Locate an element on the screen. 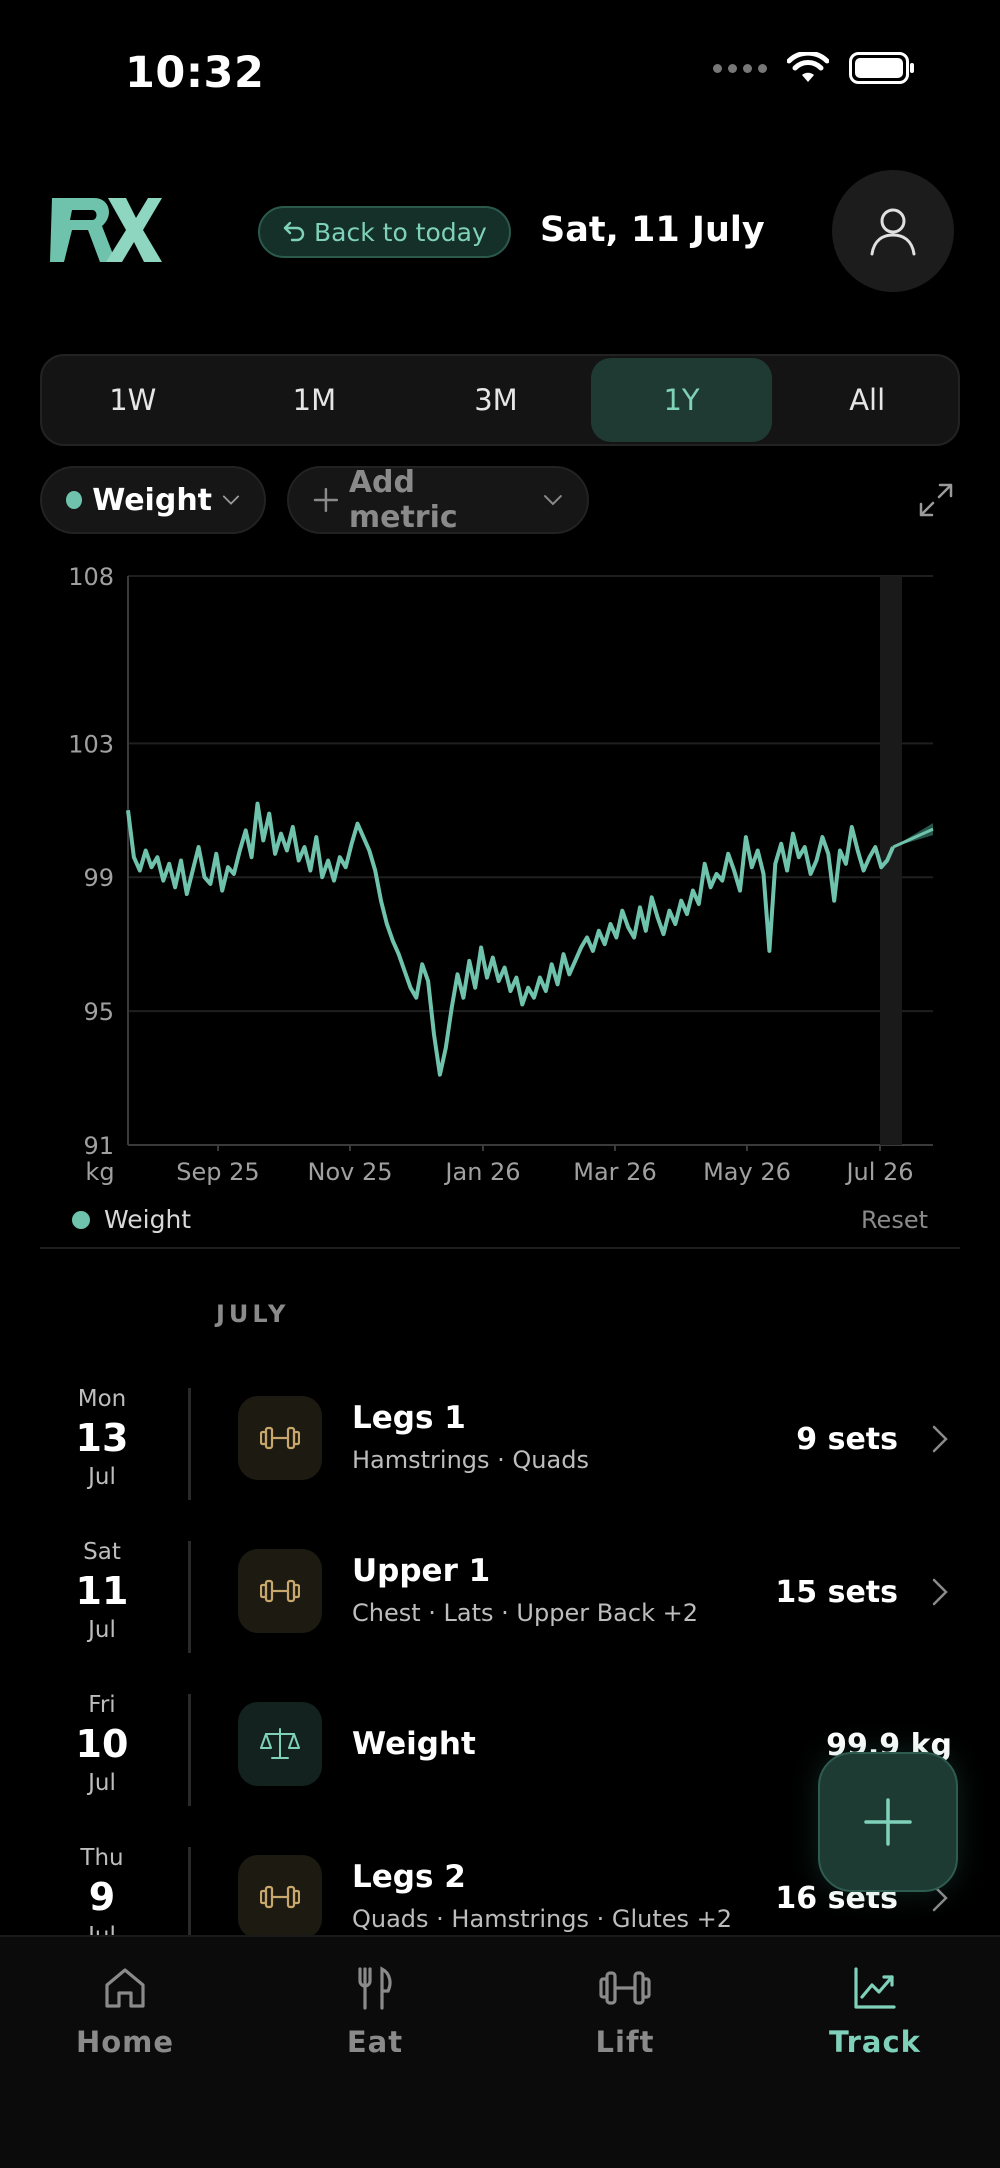 This screenshot has height=2168, width=1000. month-label: JULY is located at coordinates (253, 1314).